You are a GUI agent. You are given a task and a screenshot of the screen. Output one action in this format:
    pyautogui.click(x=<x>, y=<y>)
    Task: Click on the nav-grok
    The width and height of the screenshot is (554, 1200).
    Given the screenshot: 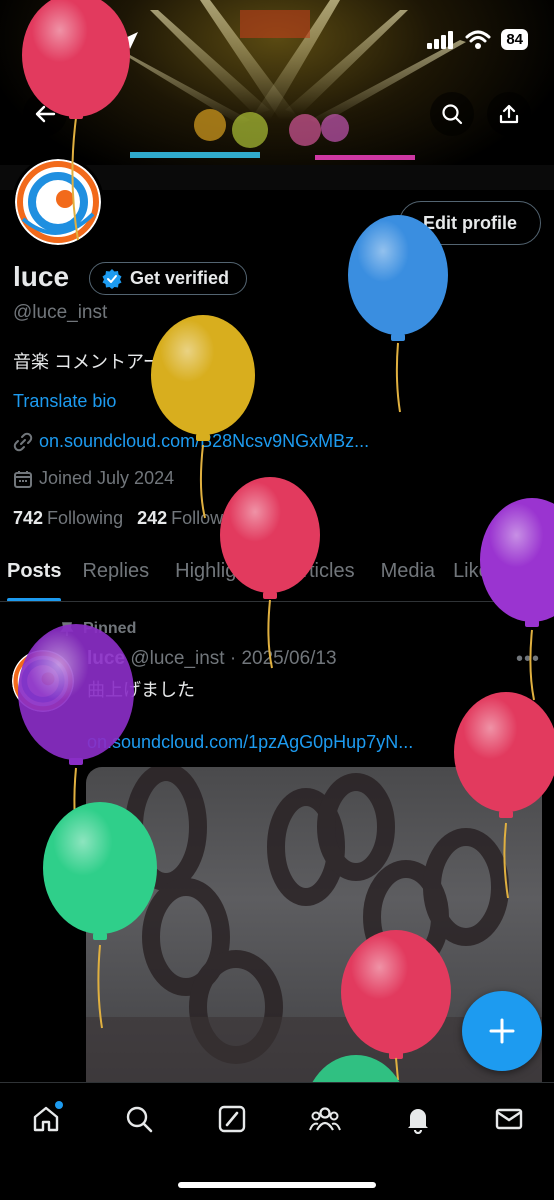 What is the action you would take?
    pyautogui.click(x=232, y=1119)
    